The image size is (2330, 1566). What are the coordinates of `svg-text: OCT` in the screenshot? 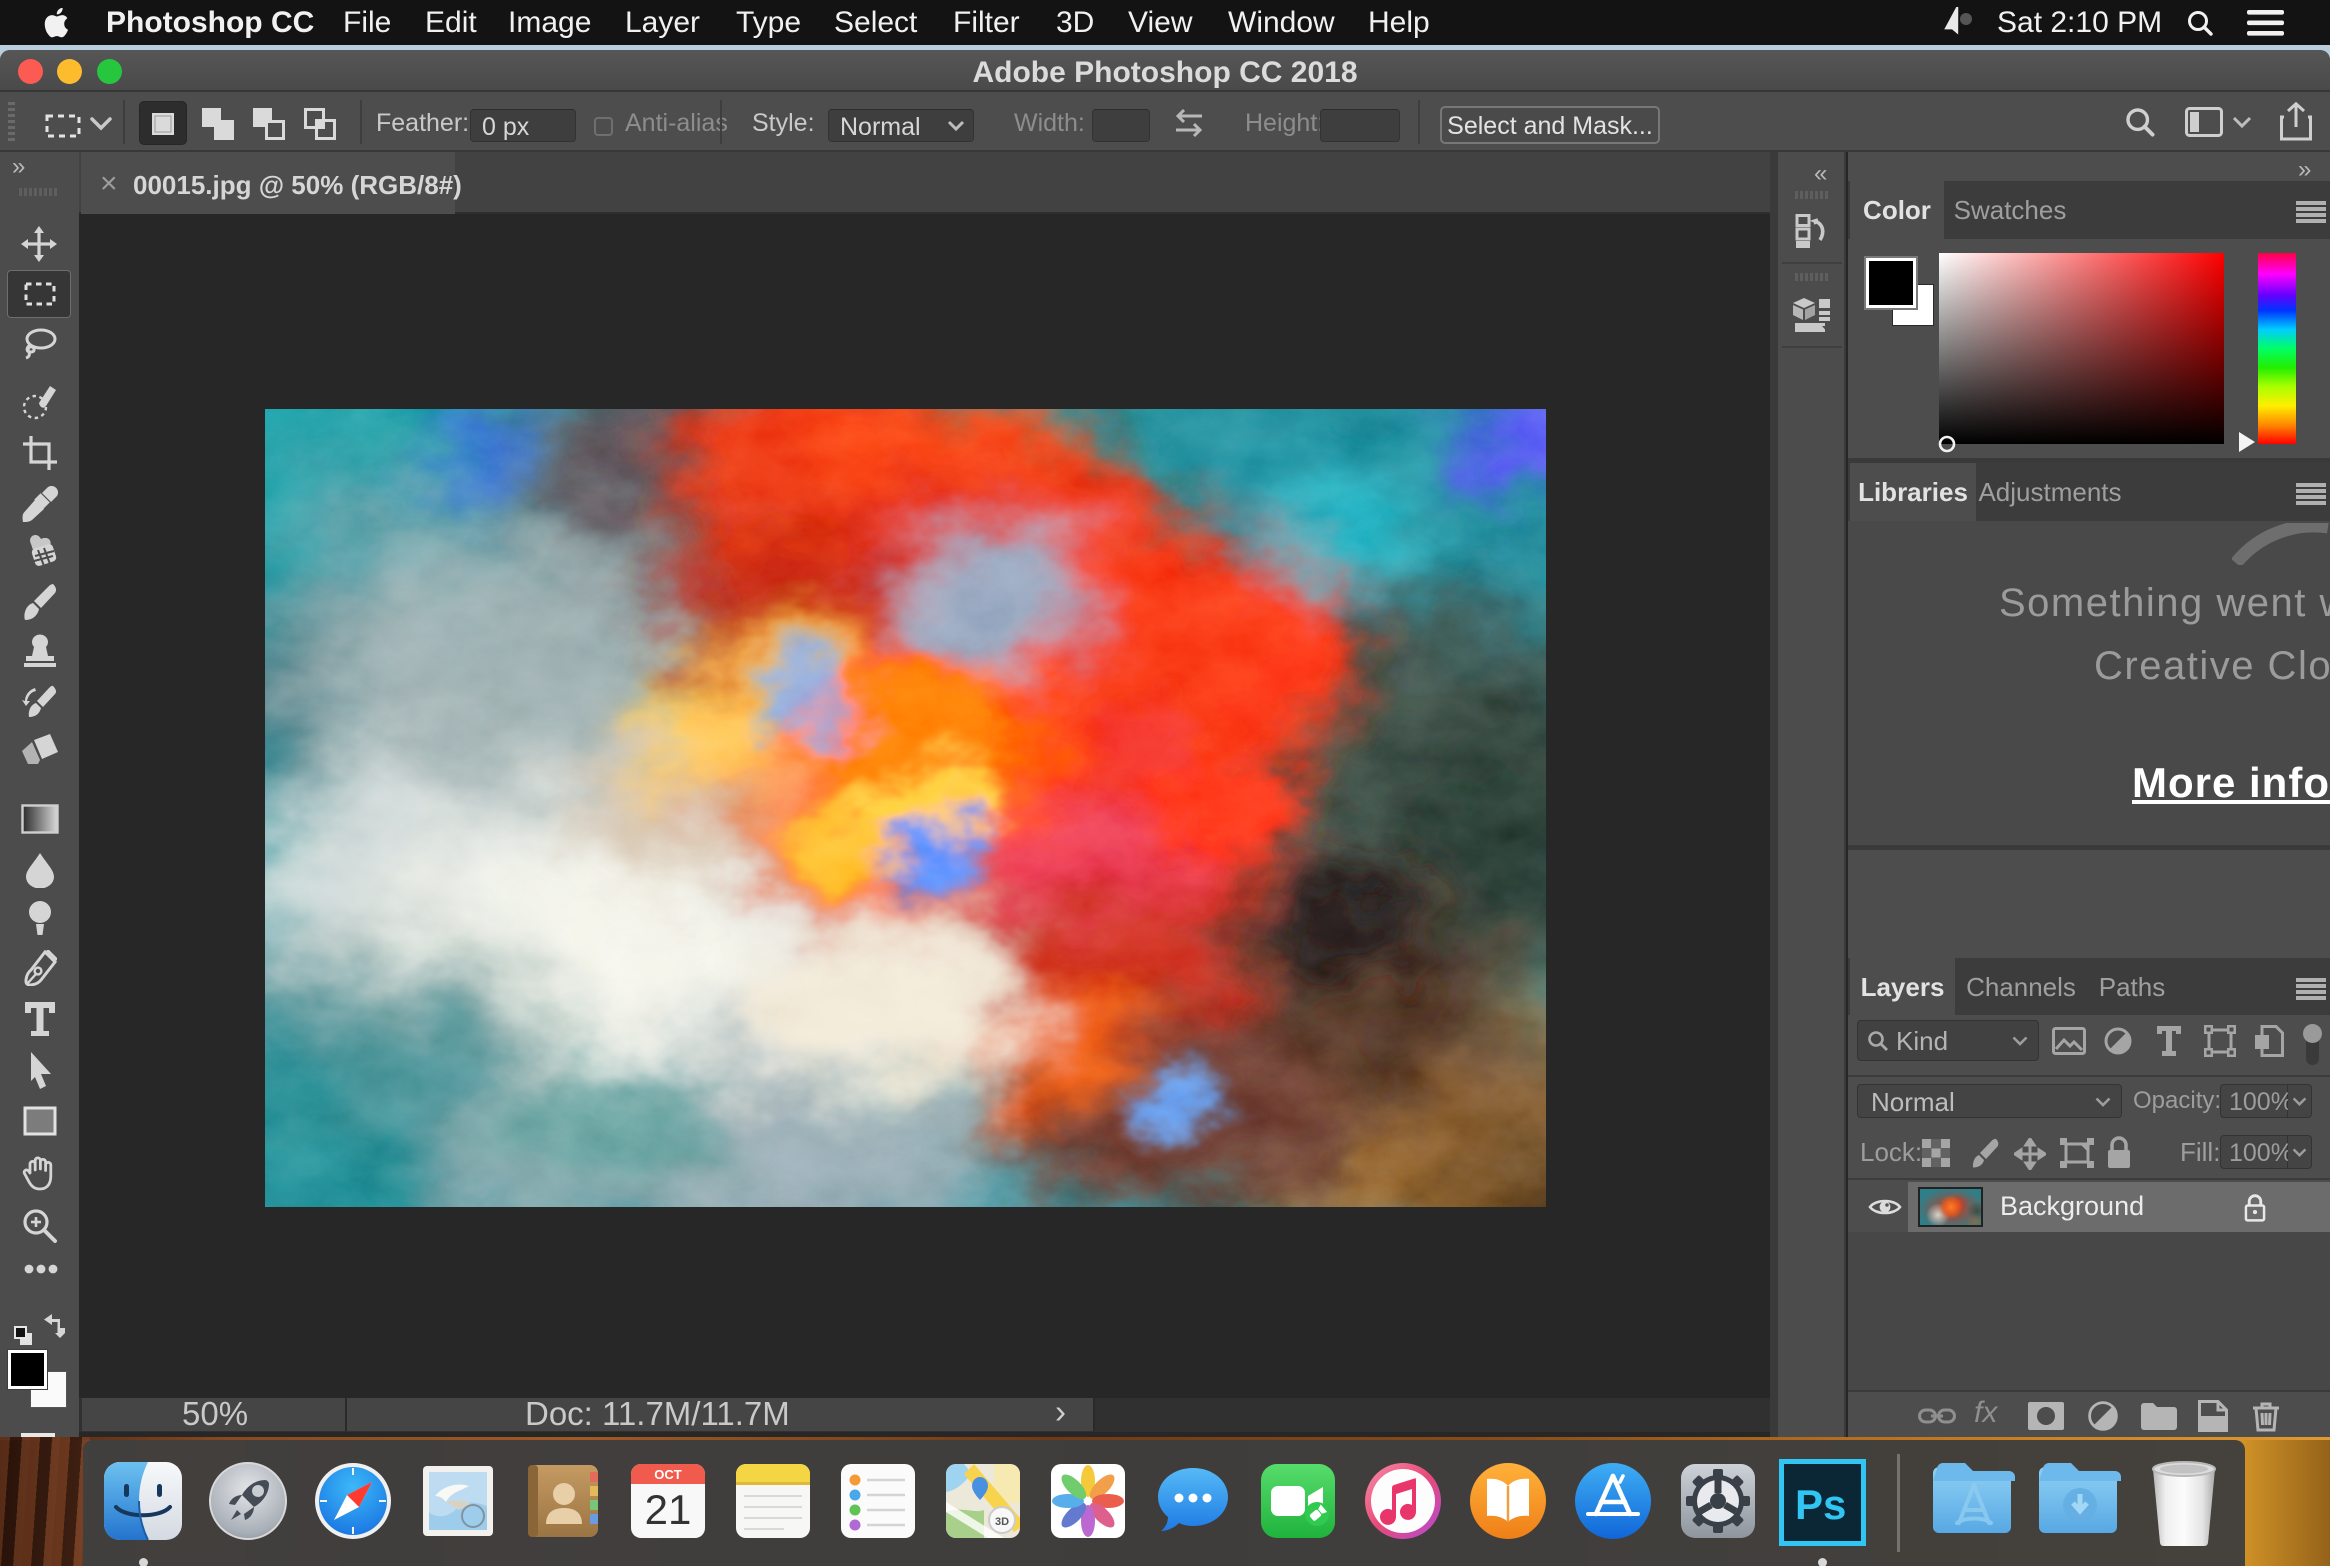 It's located at (668, 1474).